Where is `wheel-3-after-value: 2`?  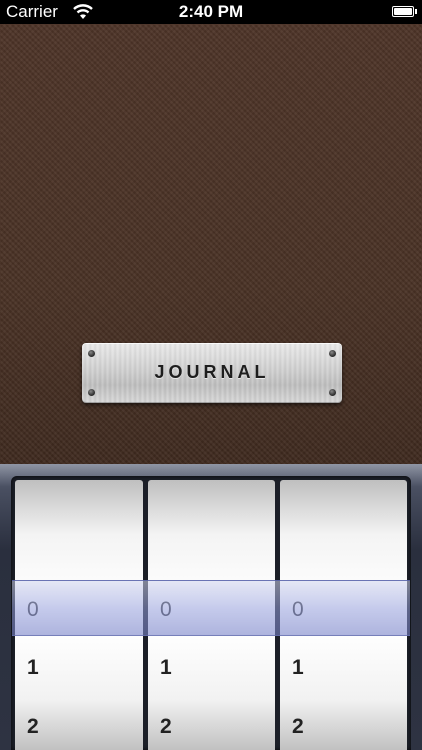
wheel-3-after-value: 2 is located at coordinates (298, 727).